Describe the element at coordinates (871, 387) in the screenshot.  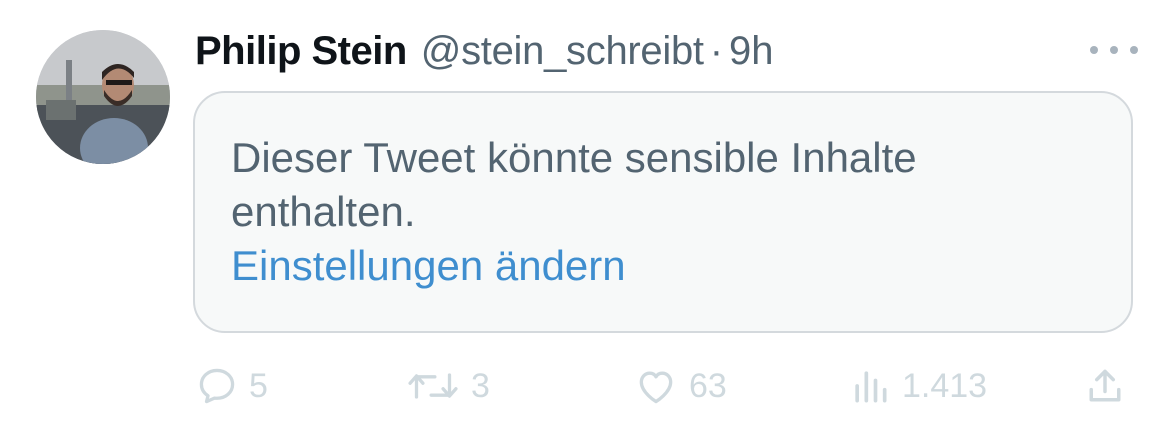
I see `bar-chart-icon` at that location.